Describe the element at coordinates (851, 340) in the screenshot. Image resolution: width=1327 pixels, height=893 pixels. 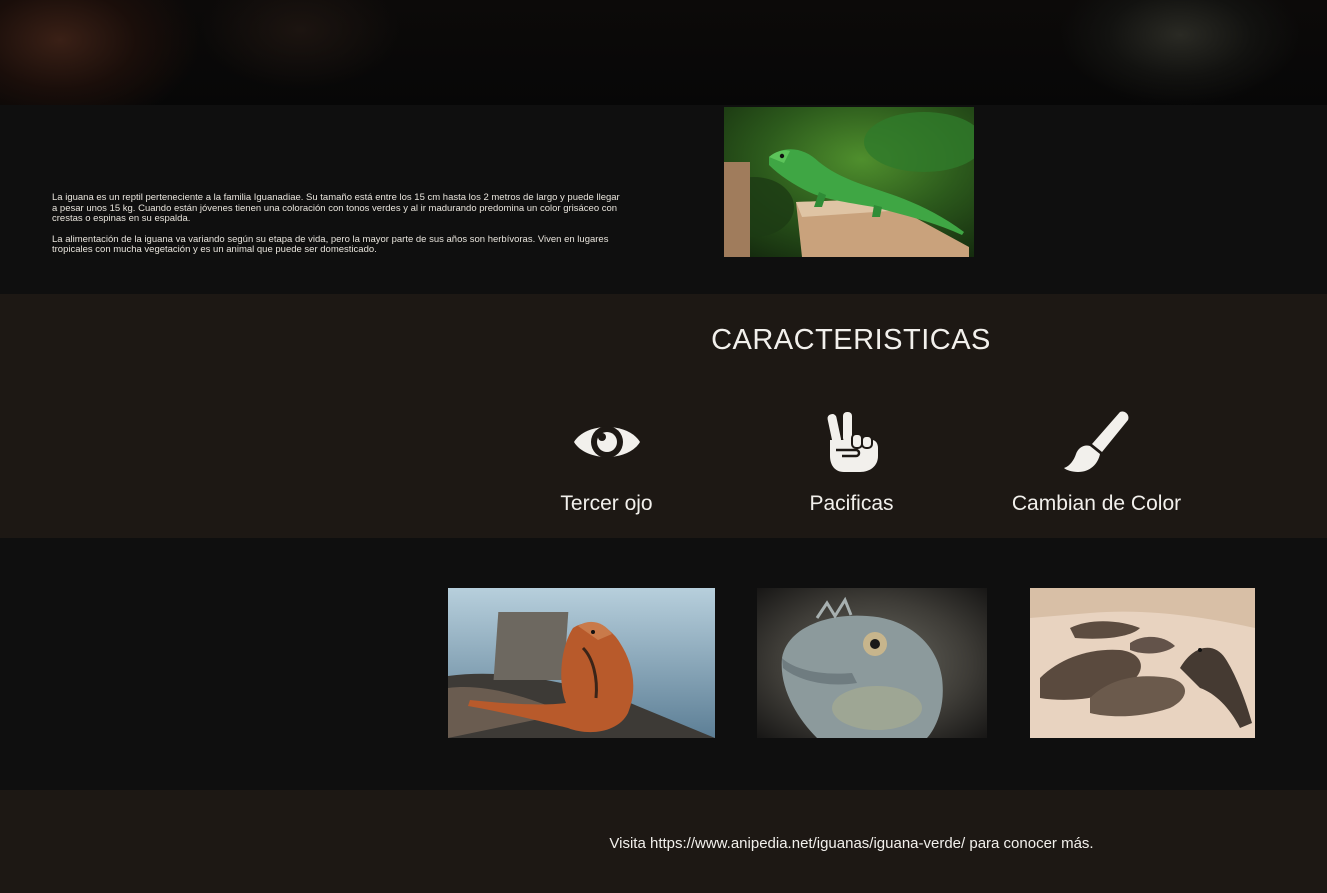
I see `features-title: CARACTERISTICAS` at that location.